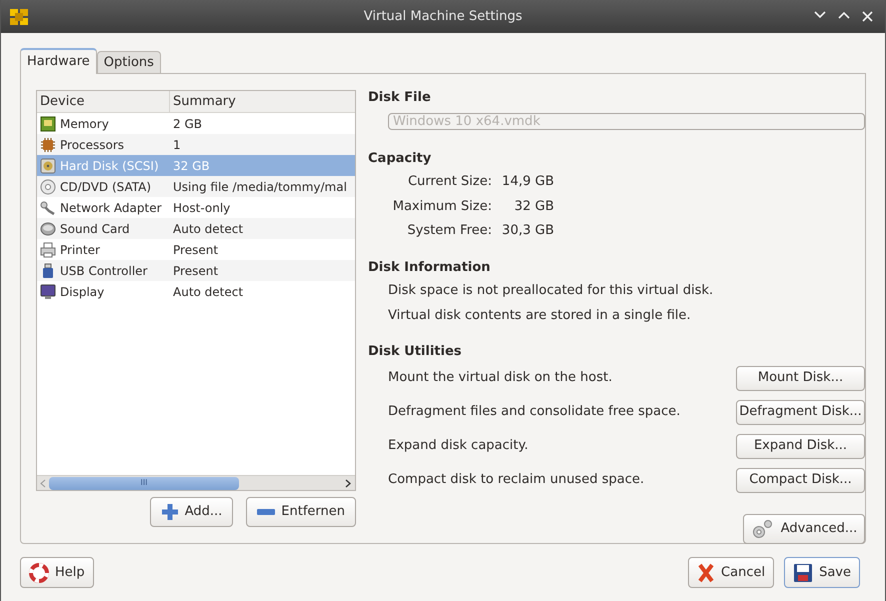 The height and width of the screenshot is (601, 886). What do you see at coordinates (48, 292) in the screenshot?
I see `display-icon` at bounding box center [48, 292].